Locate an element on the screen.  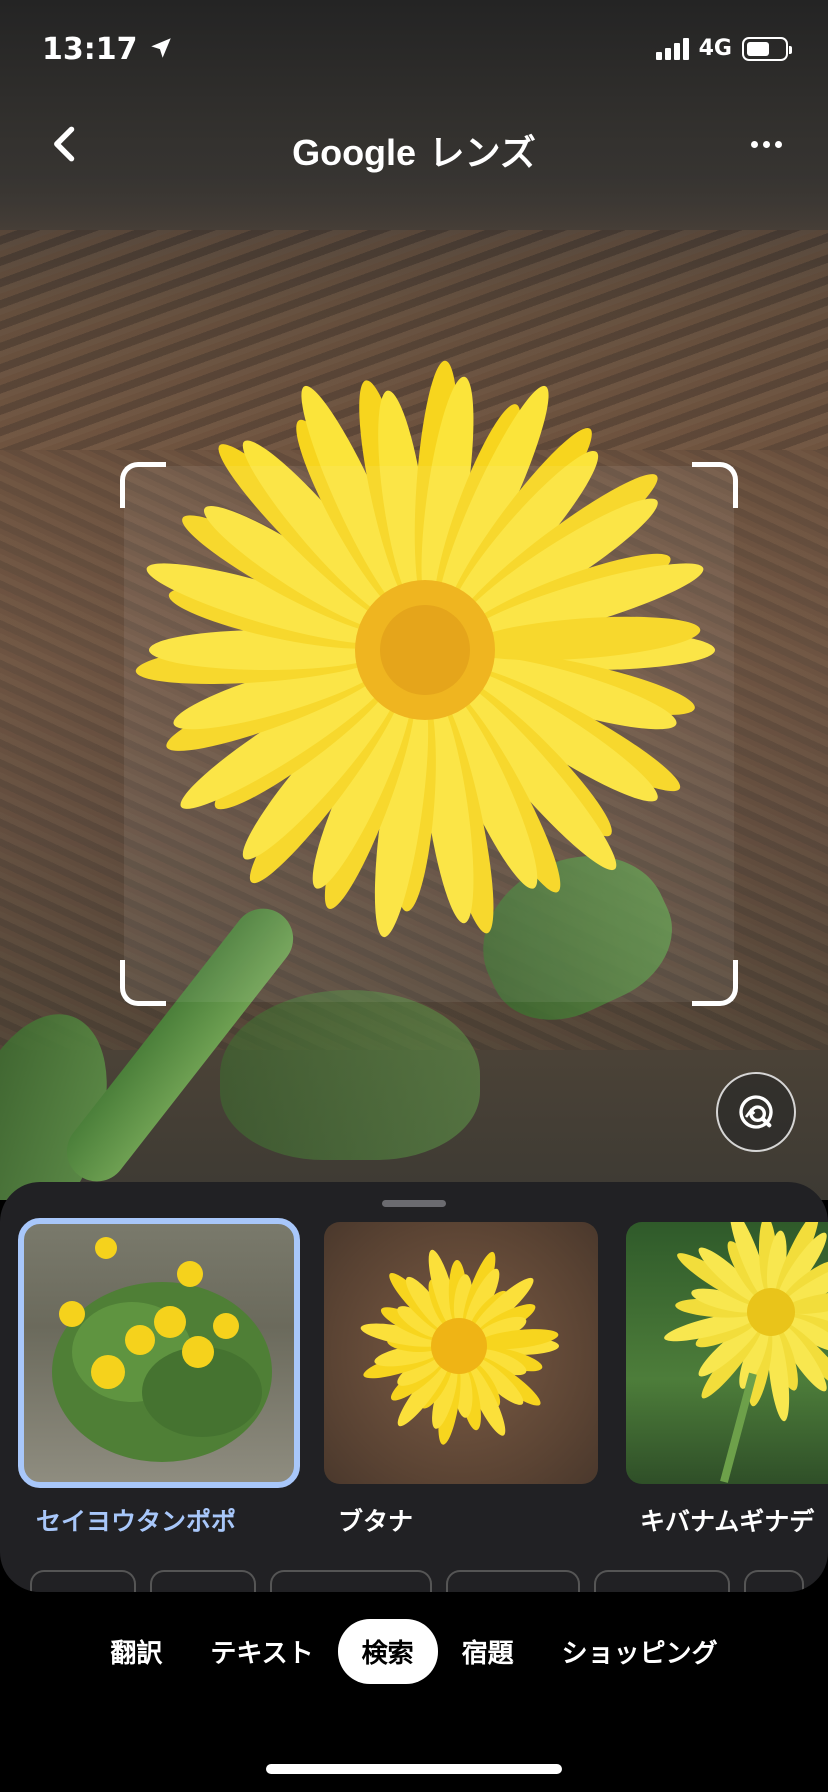
app-header: Google レンズ is located at coordinates (414, 145).